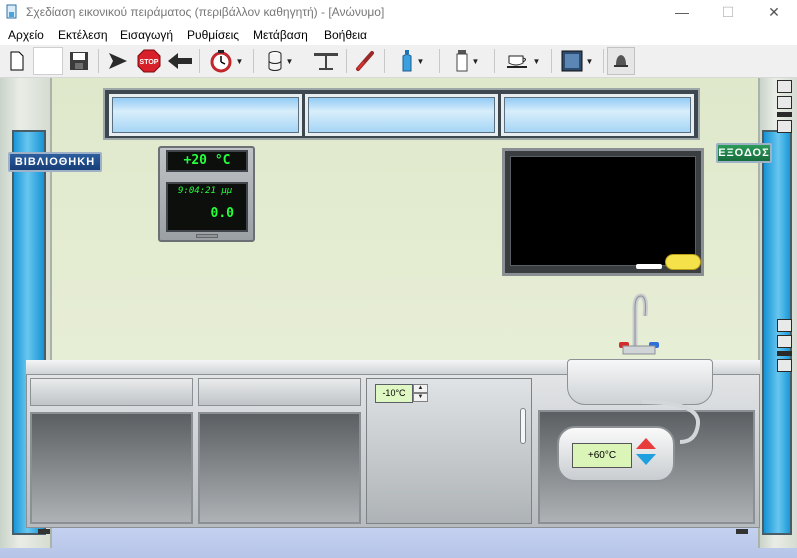 The image size is (797, 558). What do you see at coordinates (523, 426) in the screenshot?
I see `fridge-handle` at bounding box center [523, 426].